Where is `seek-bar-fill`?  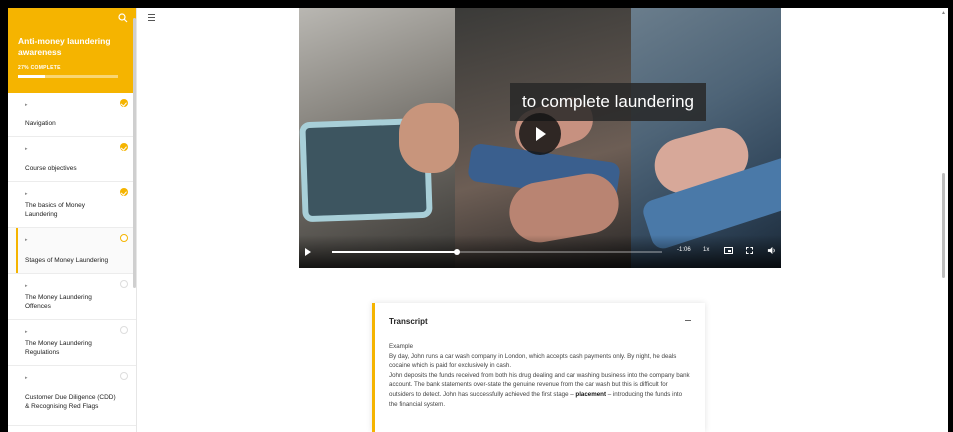
seek-bar-fill is located at coordinates (395, 252).